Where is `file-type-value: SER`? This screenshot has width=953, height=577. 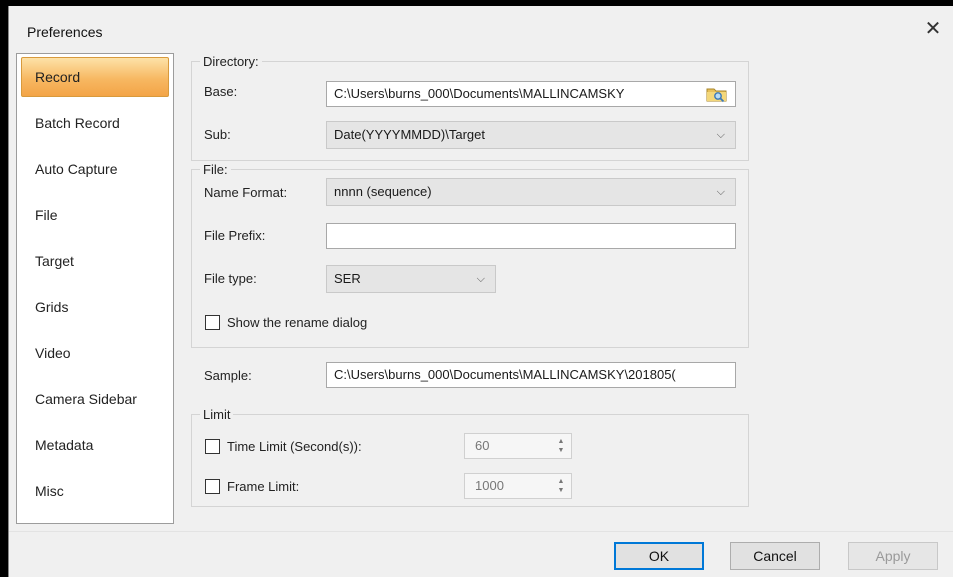 file-type-value: SER is located at coordinates (347, 278).